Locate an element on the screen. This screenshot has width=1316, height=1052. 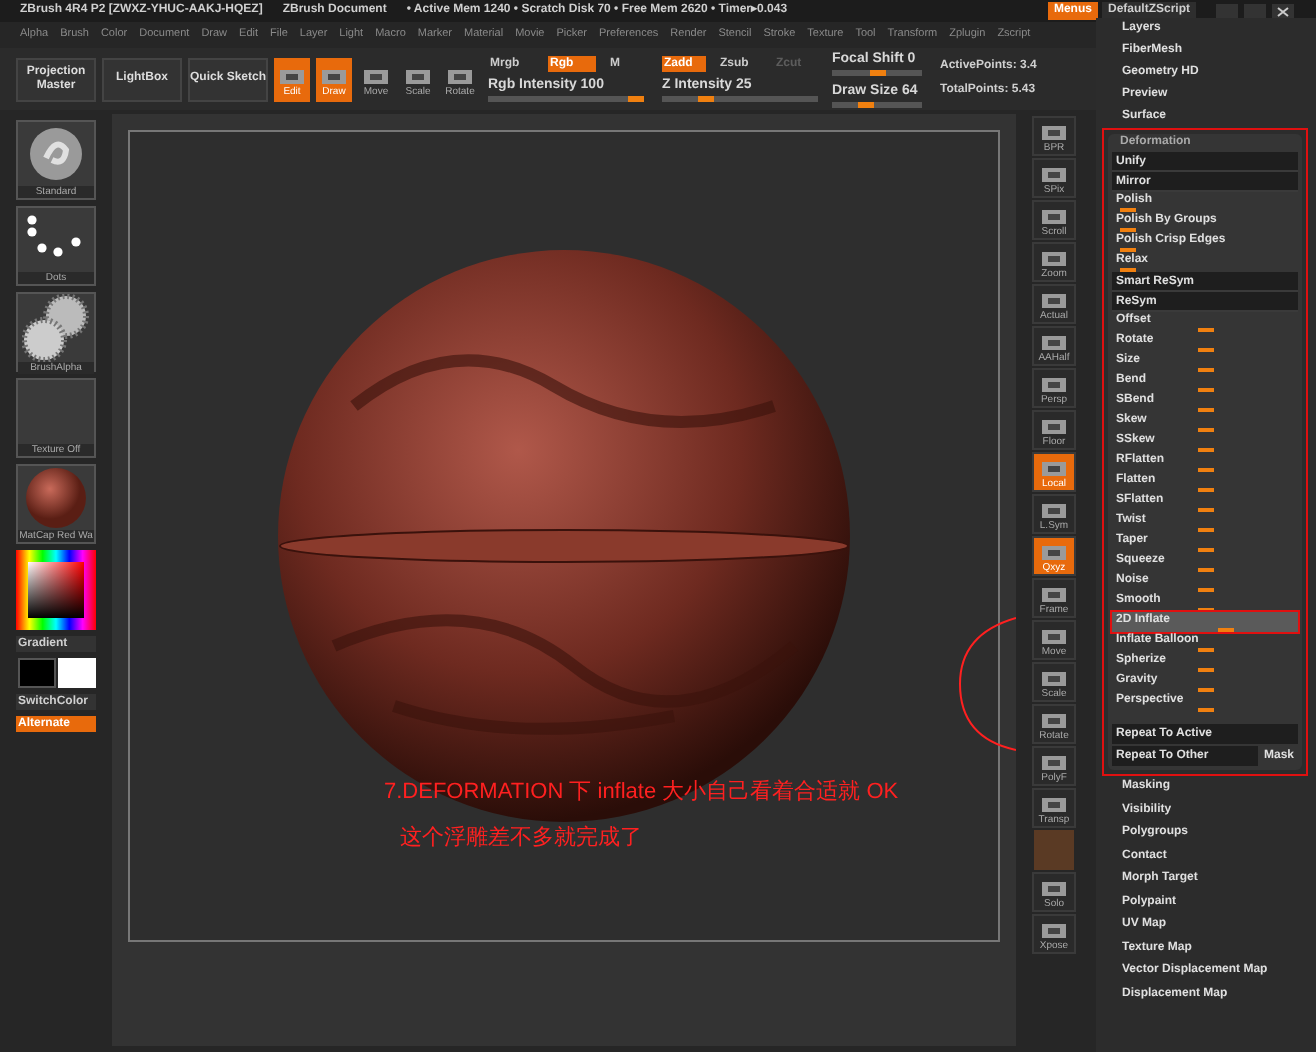
brush-stroke-icon is located at coordinates (56, 154).